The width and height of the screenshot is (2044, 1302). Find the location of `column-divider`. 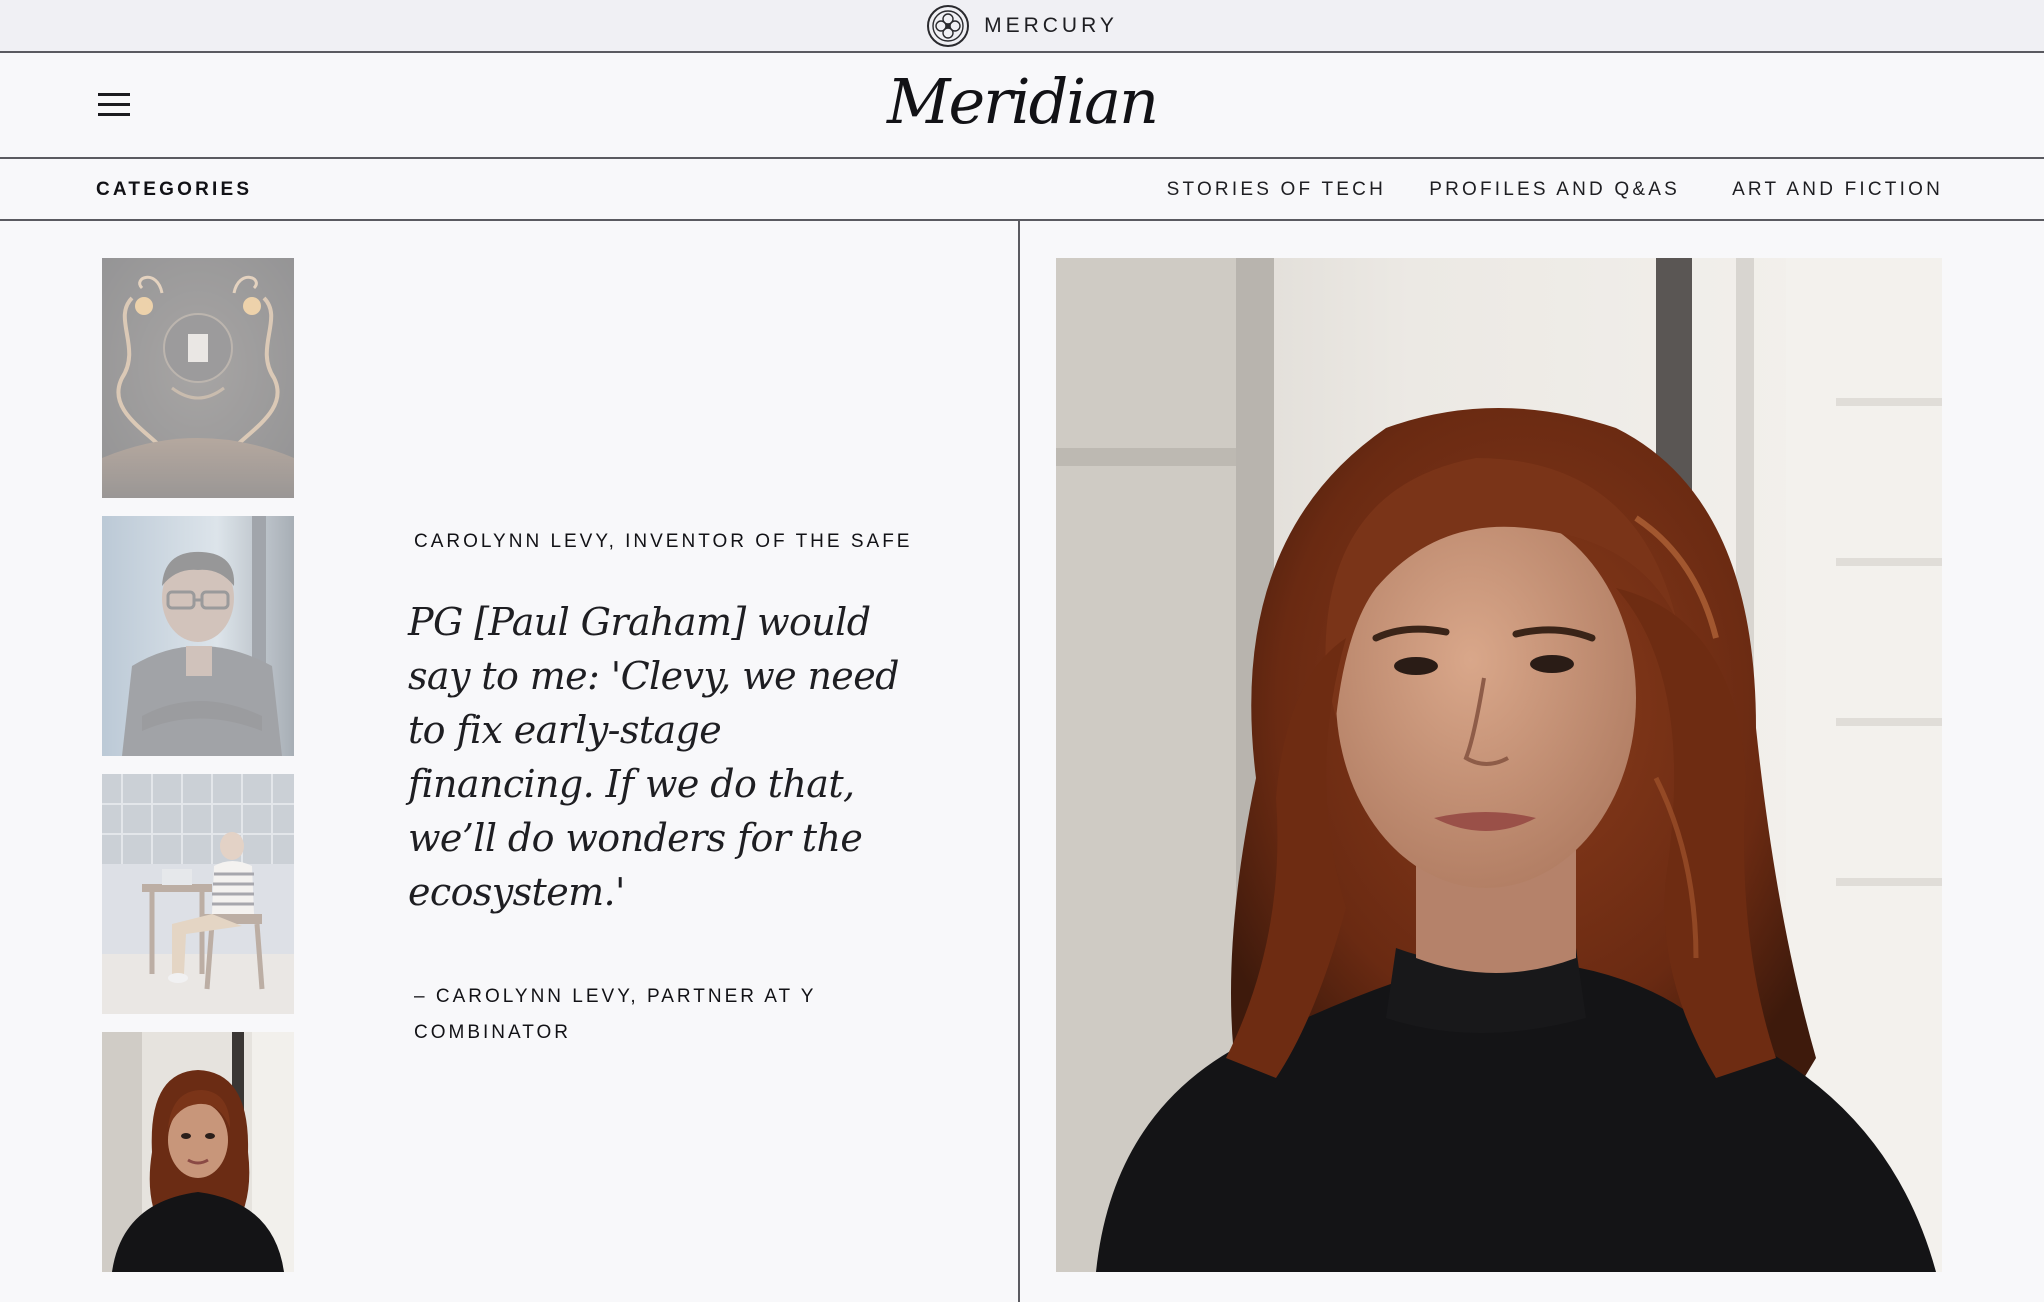

column-divider is located at coordinates (1019, 761).